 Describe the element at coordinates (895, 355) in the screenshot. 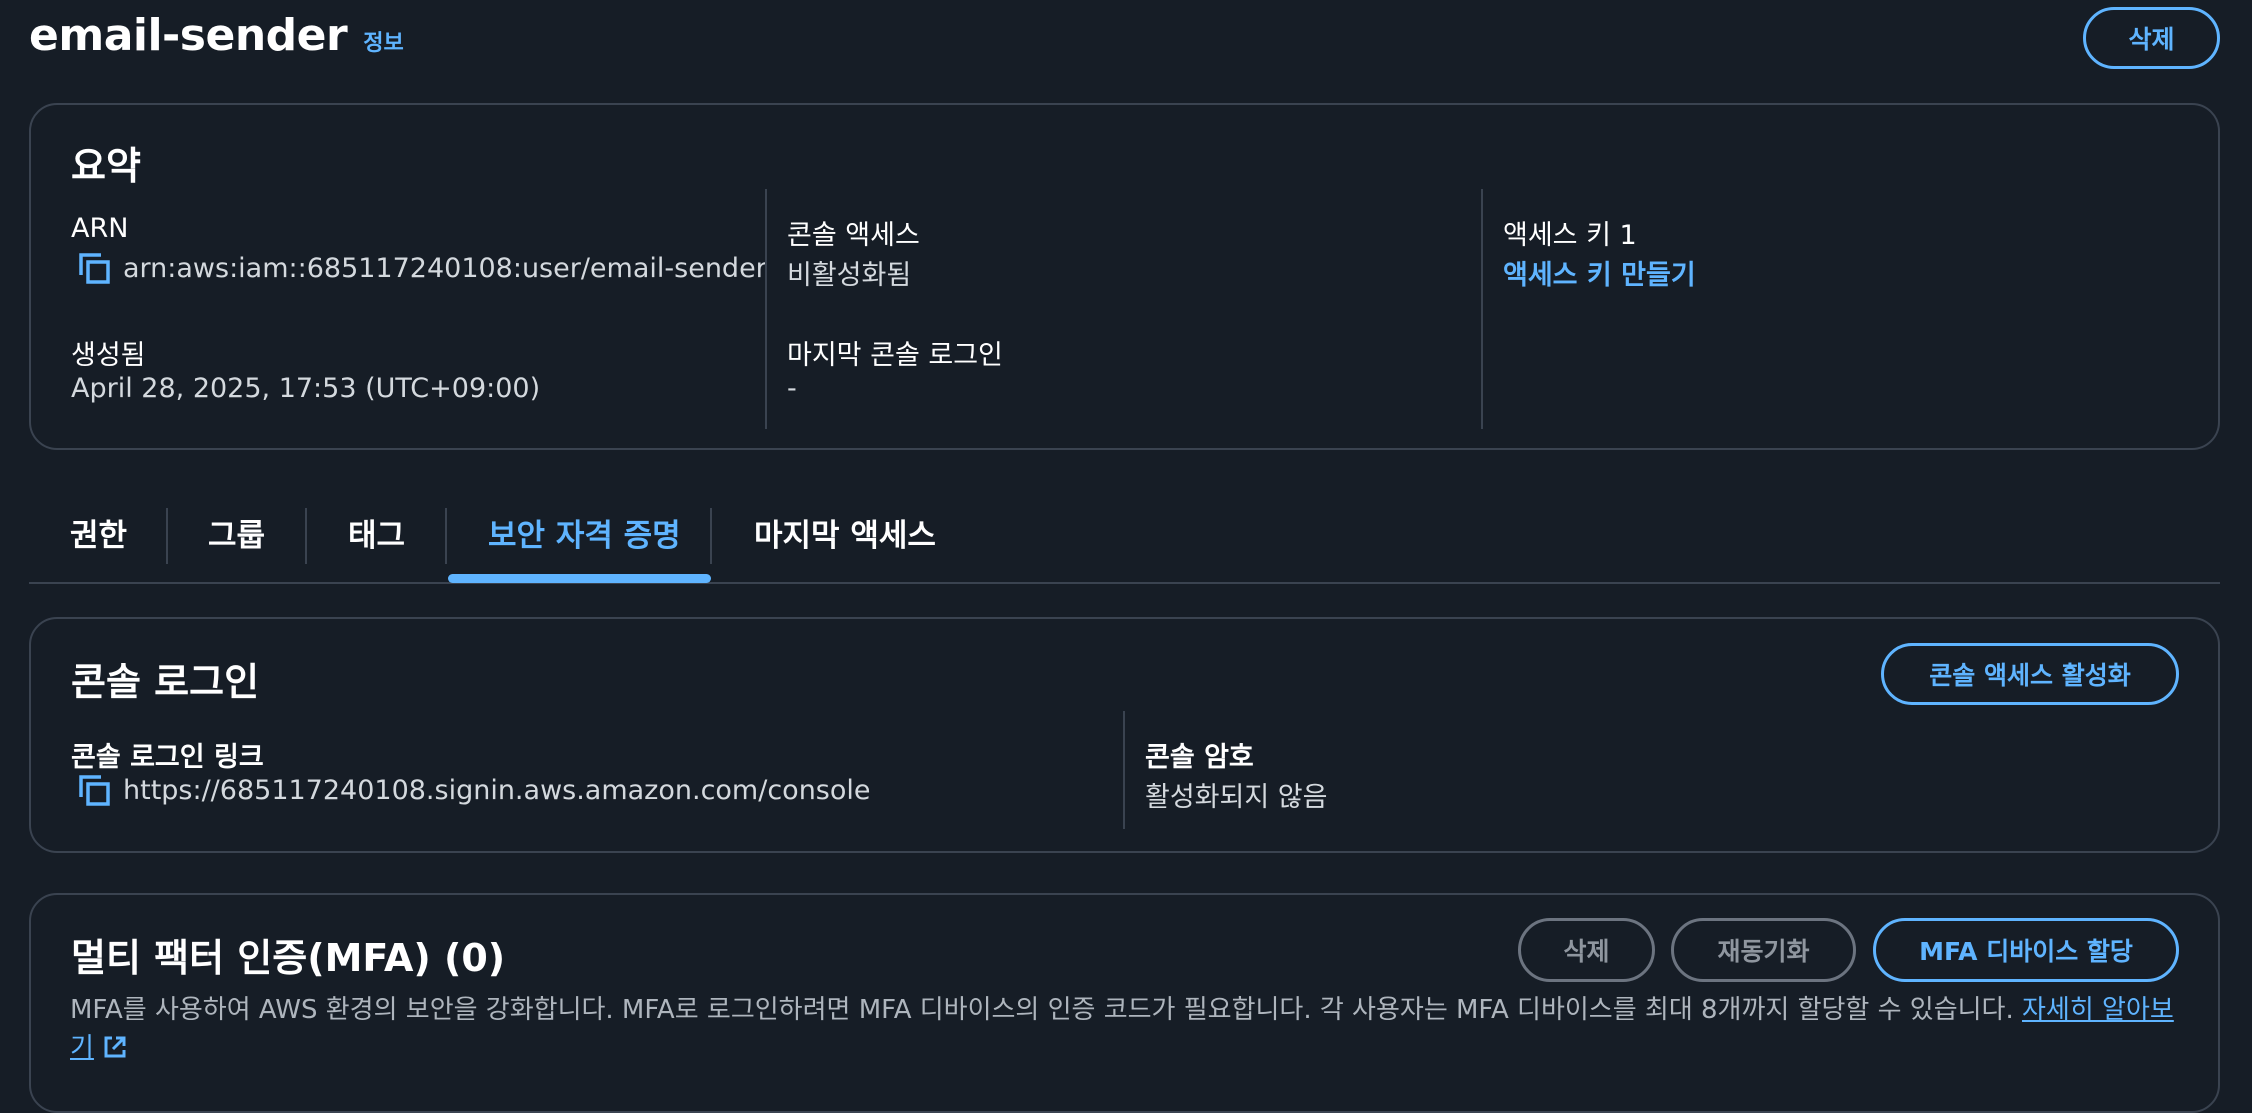

I see `last-console-login-label: 마지막 콘솔 로그인` at that location.